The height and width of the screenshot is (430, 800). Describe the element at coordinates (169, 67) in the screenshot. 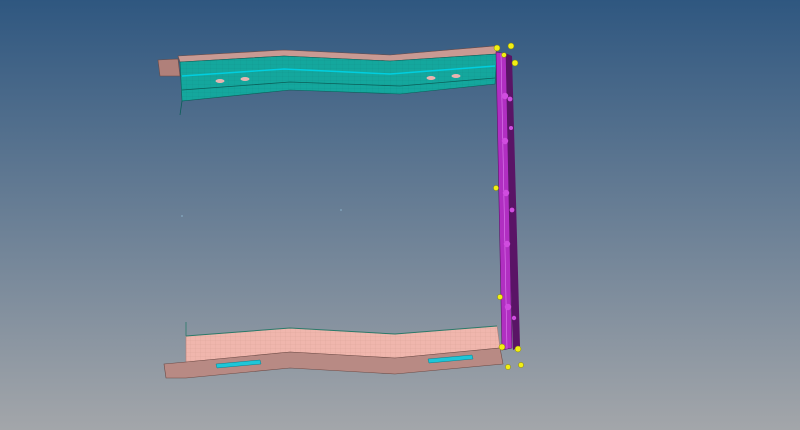

I see `upper-beam-end-tab` at that location.